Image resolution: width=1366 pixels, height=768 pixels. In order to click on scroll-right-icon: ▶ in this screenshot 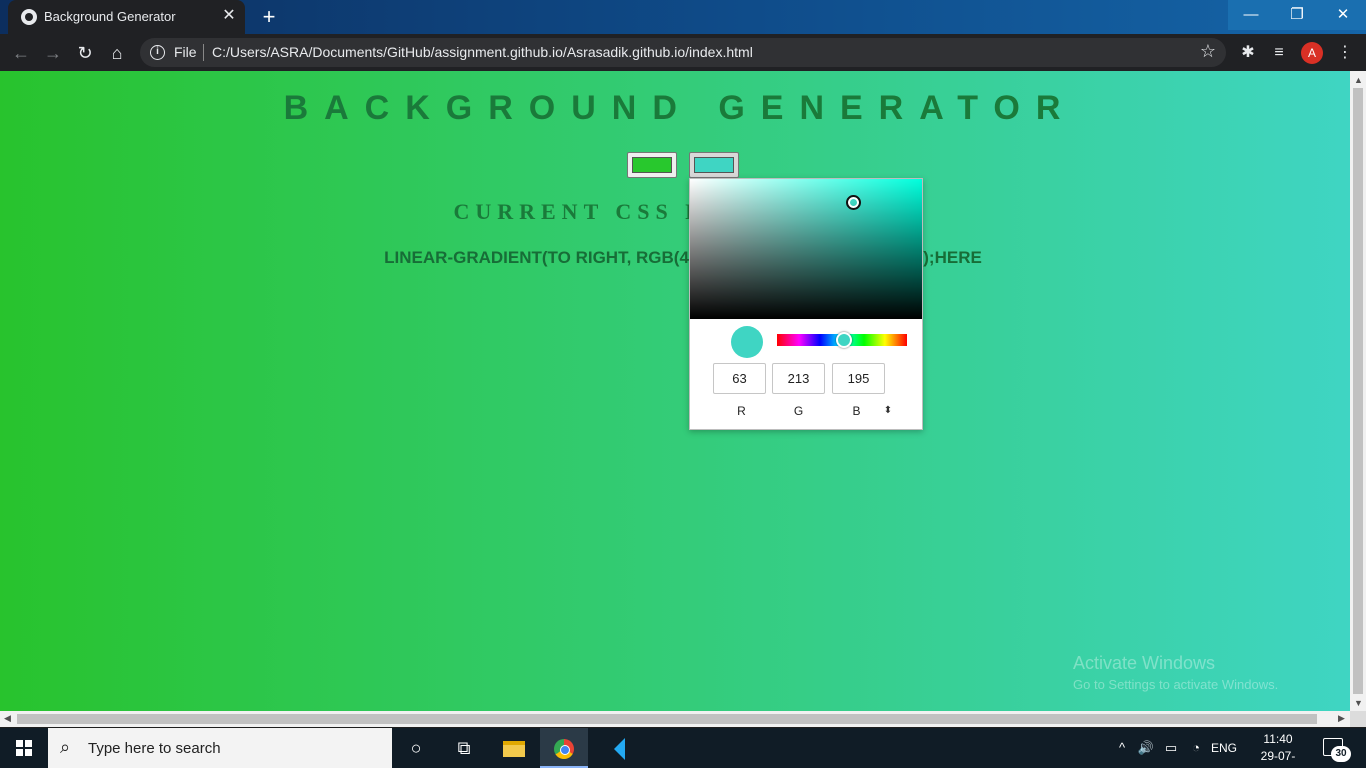, I will do `click(1341, 718)`.